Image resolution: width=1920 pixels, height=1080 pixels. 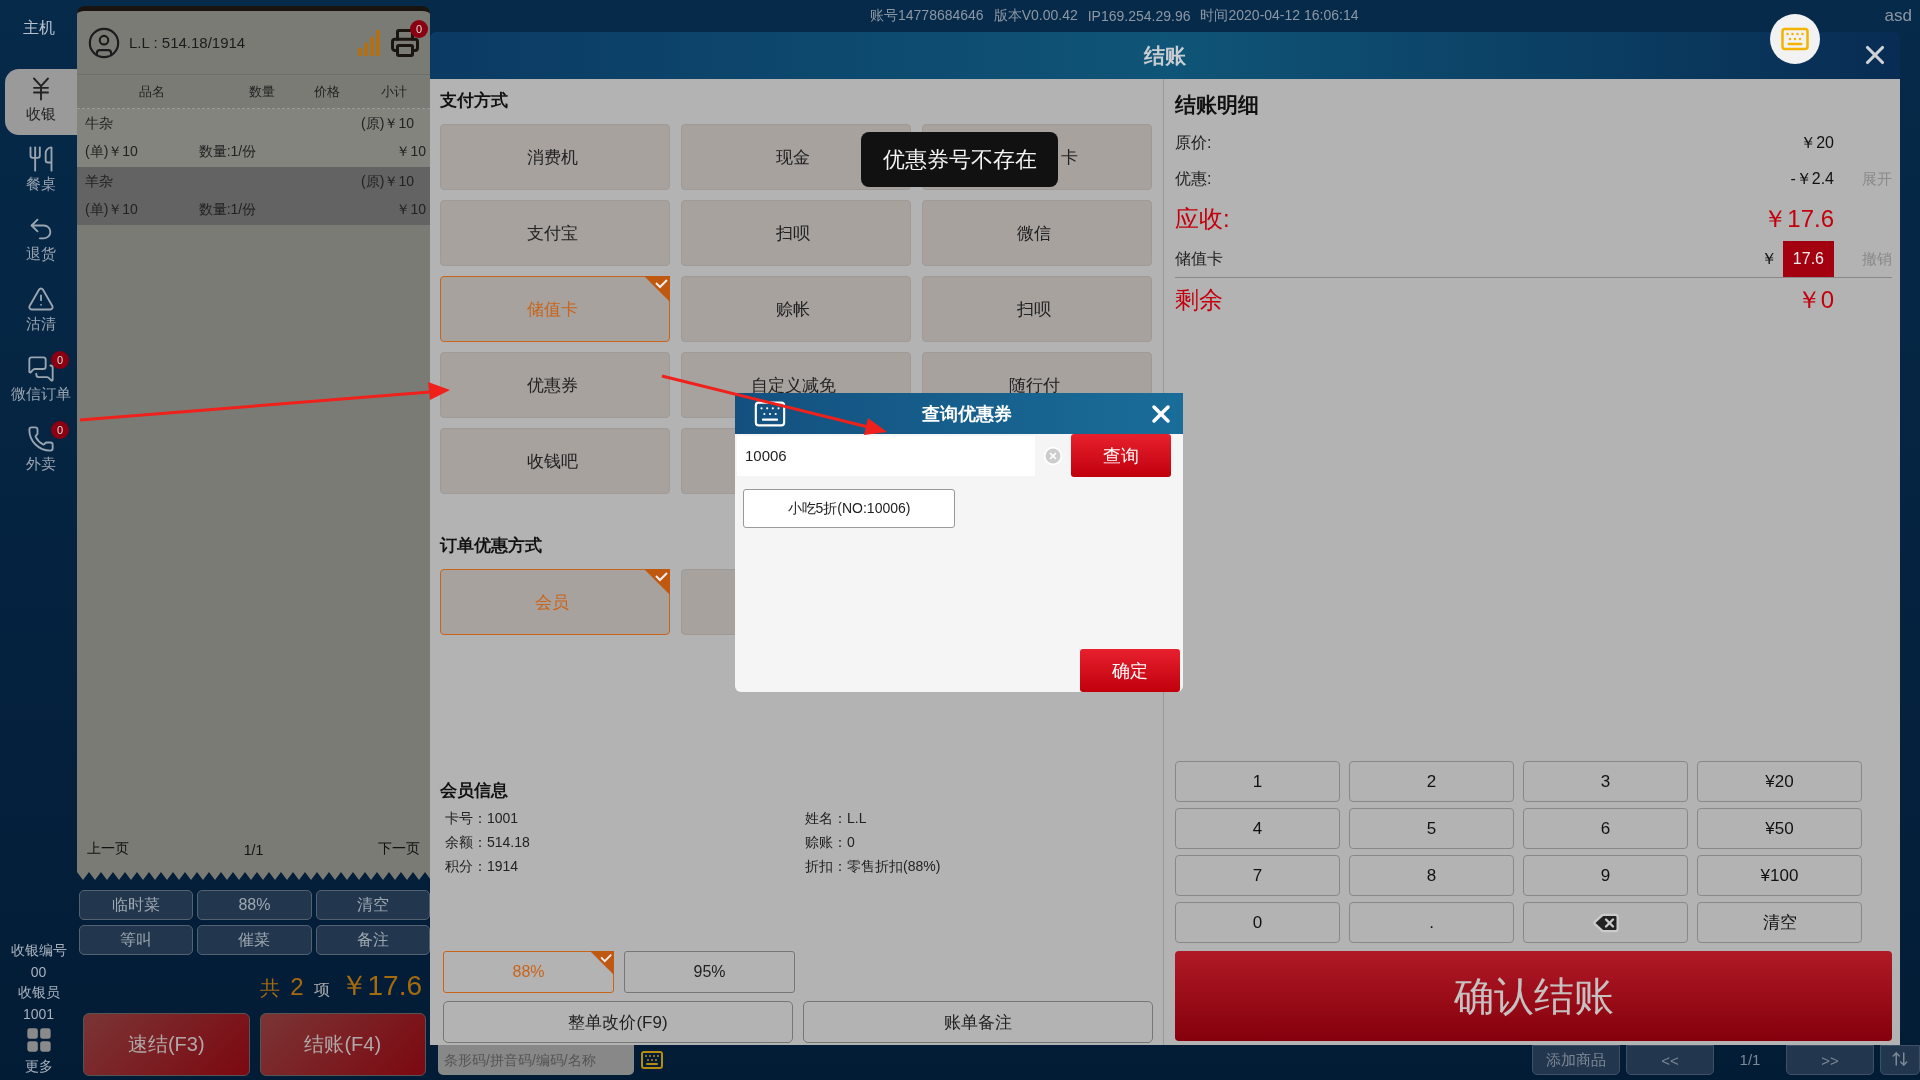 What do you see at coordinates (1812, 178) in the screenshot?
I see `summary-value: -￥2.4` at bounding box center [1812, 178].